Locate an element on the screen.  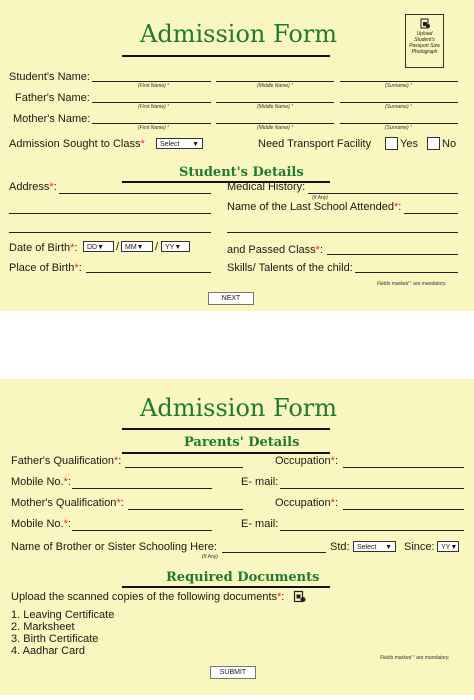
since-year-select: YY▼ is located at coordinates (448, 546).